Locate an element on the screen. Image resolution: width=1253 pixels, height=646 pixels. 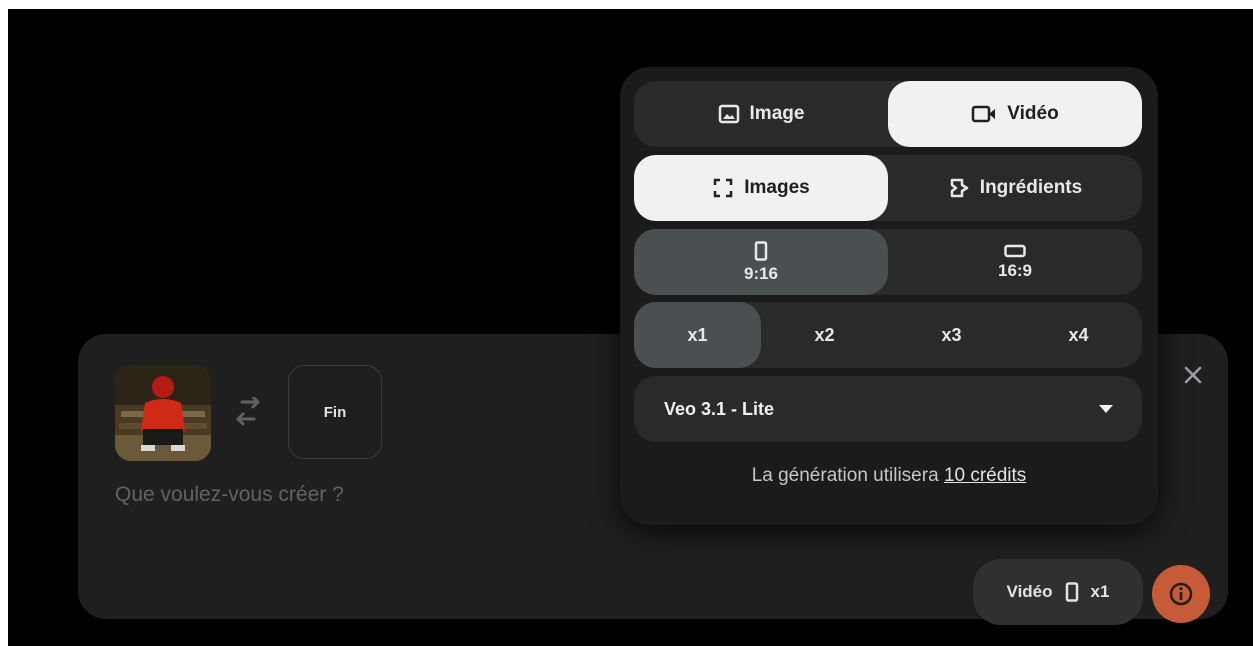
output-count-selector: x1 x2 x3 x4 is located at coordinates (888, 335).